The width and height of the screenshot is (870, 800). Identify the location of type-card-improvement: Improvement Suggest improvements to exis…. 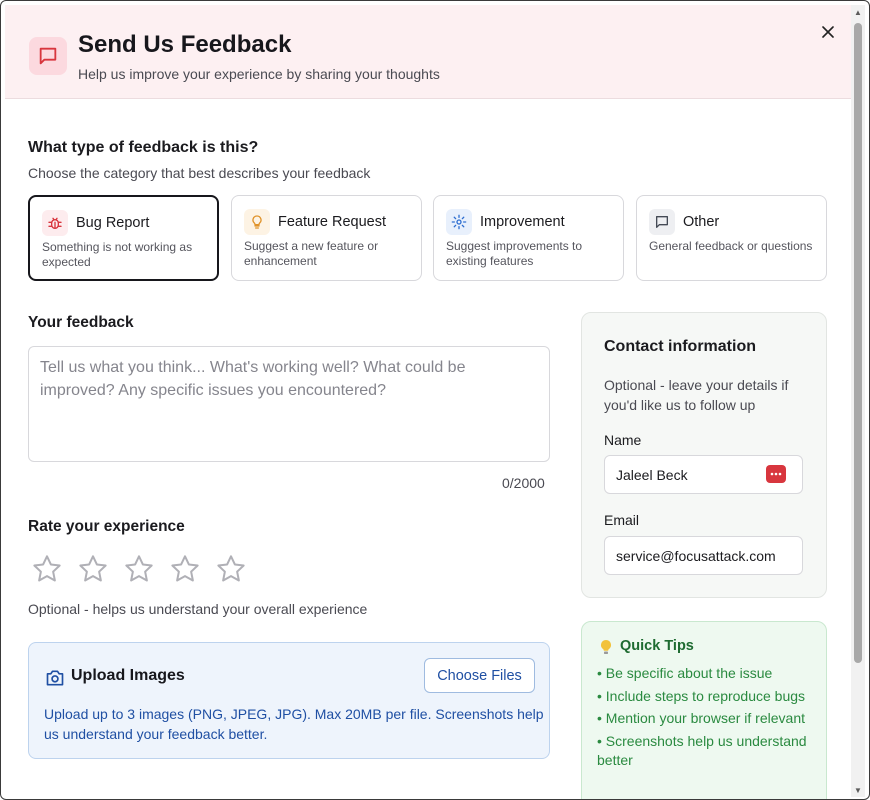
(528, 238).